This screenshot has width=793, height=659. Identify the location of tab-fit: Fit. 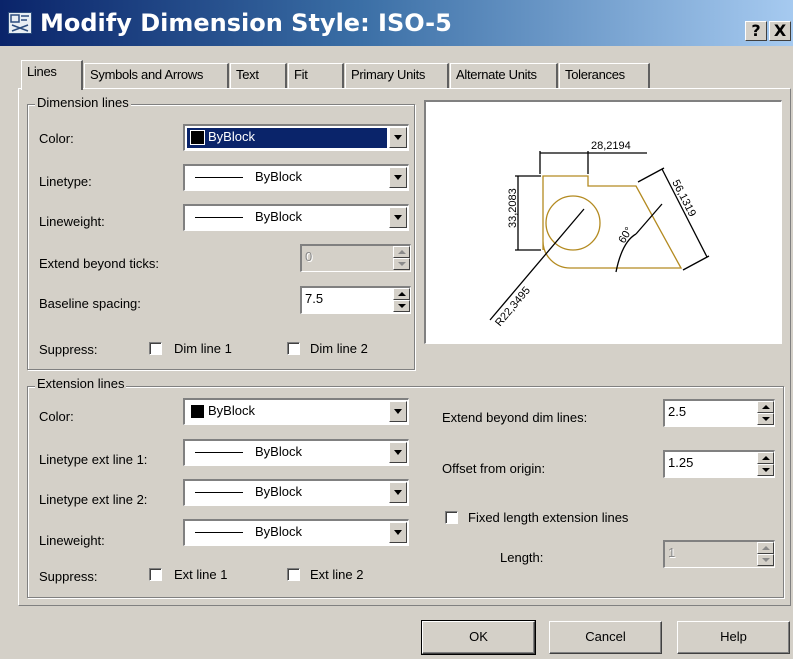
(316, 75).